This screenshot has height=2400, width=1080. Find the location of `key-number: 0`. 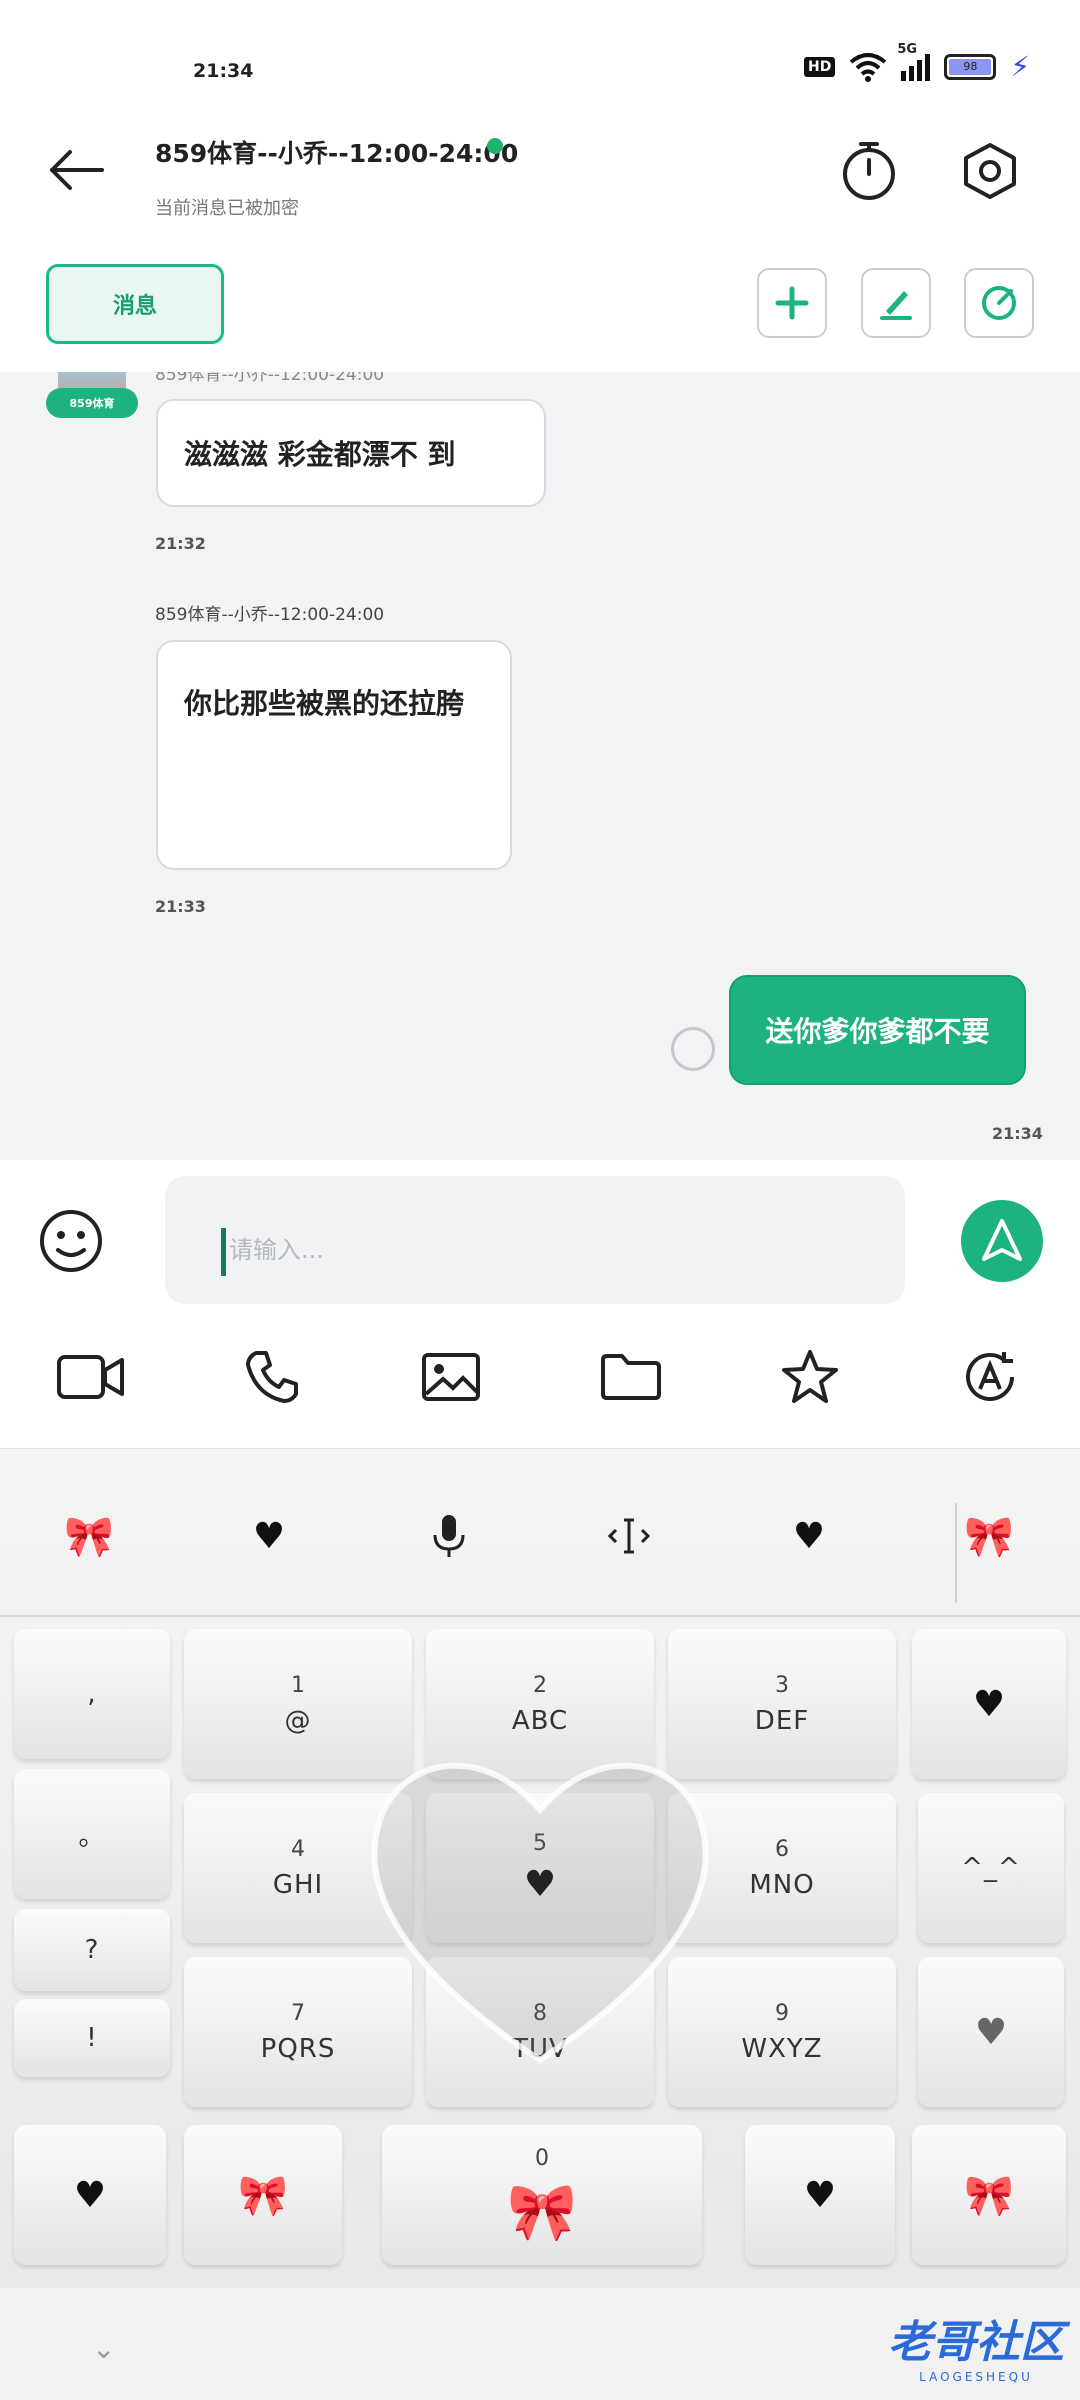

key-number: 0 is located at coordinates (542, 2158).